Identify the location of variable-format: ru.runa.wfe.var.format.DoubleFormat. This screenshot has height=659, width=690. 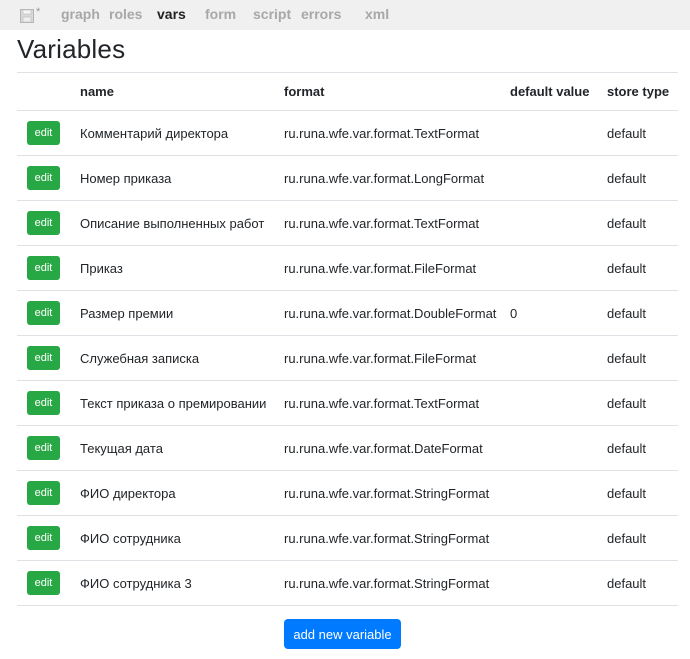
(397, 313).